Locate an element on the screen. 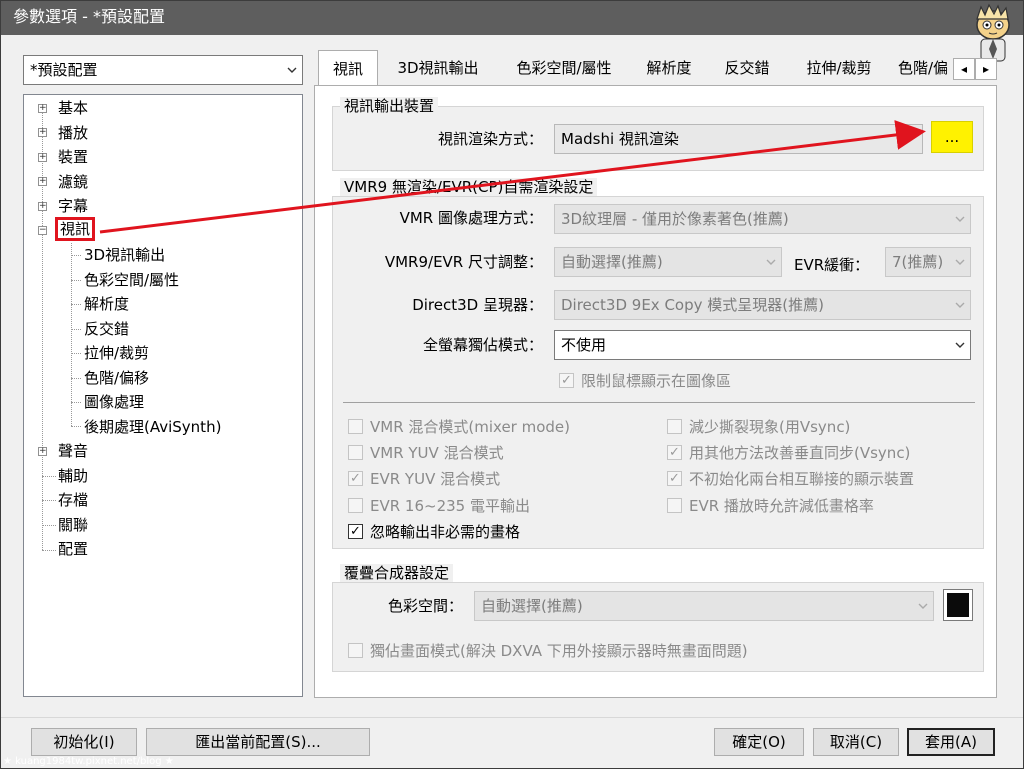 The height and width of the screenshot is (769, 1024). tab-video: 視訊 is located at coordinates (348, 67).